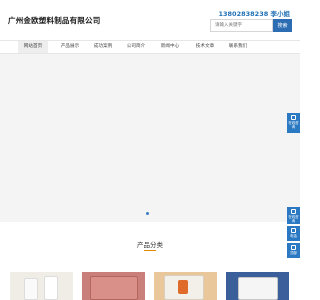 Image resolution: width=320 pixels, height=300 pixels. Describe the element at coordinates (238, 47) in the screenshot. I see `nav-item-contact: 联系我们` at that location.